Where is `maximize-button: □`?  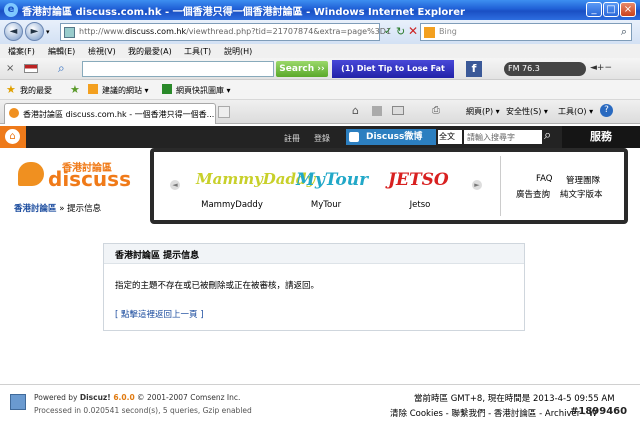 maximize-button: □ is located at coordinates (611, 9).